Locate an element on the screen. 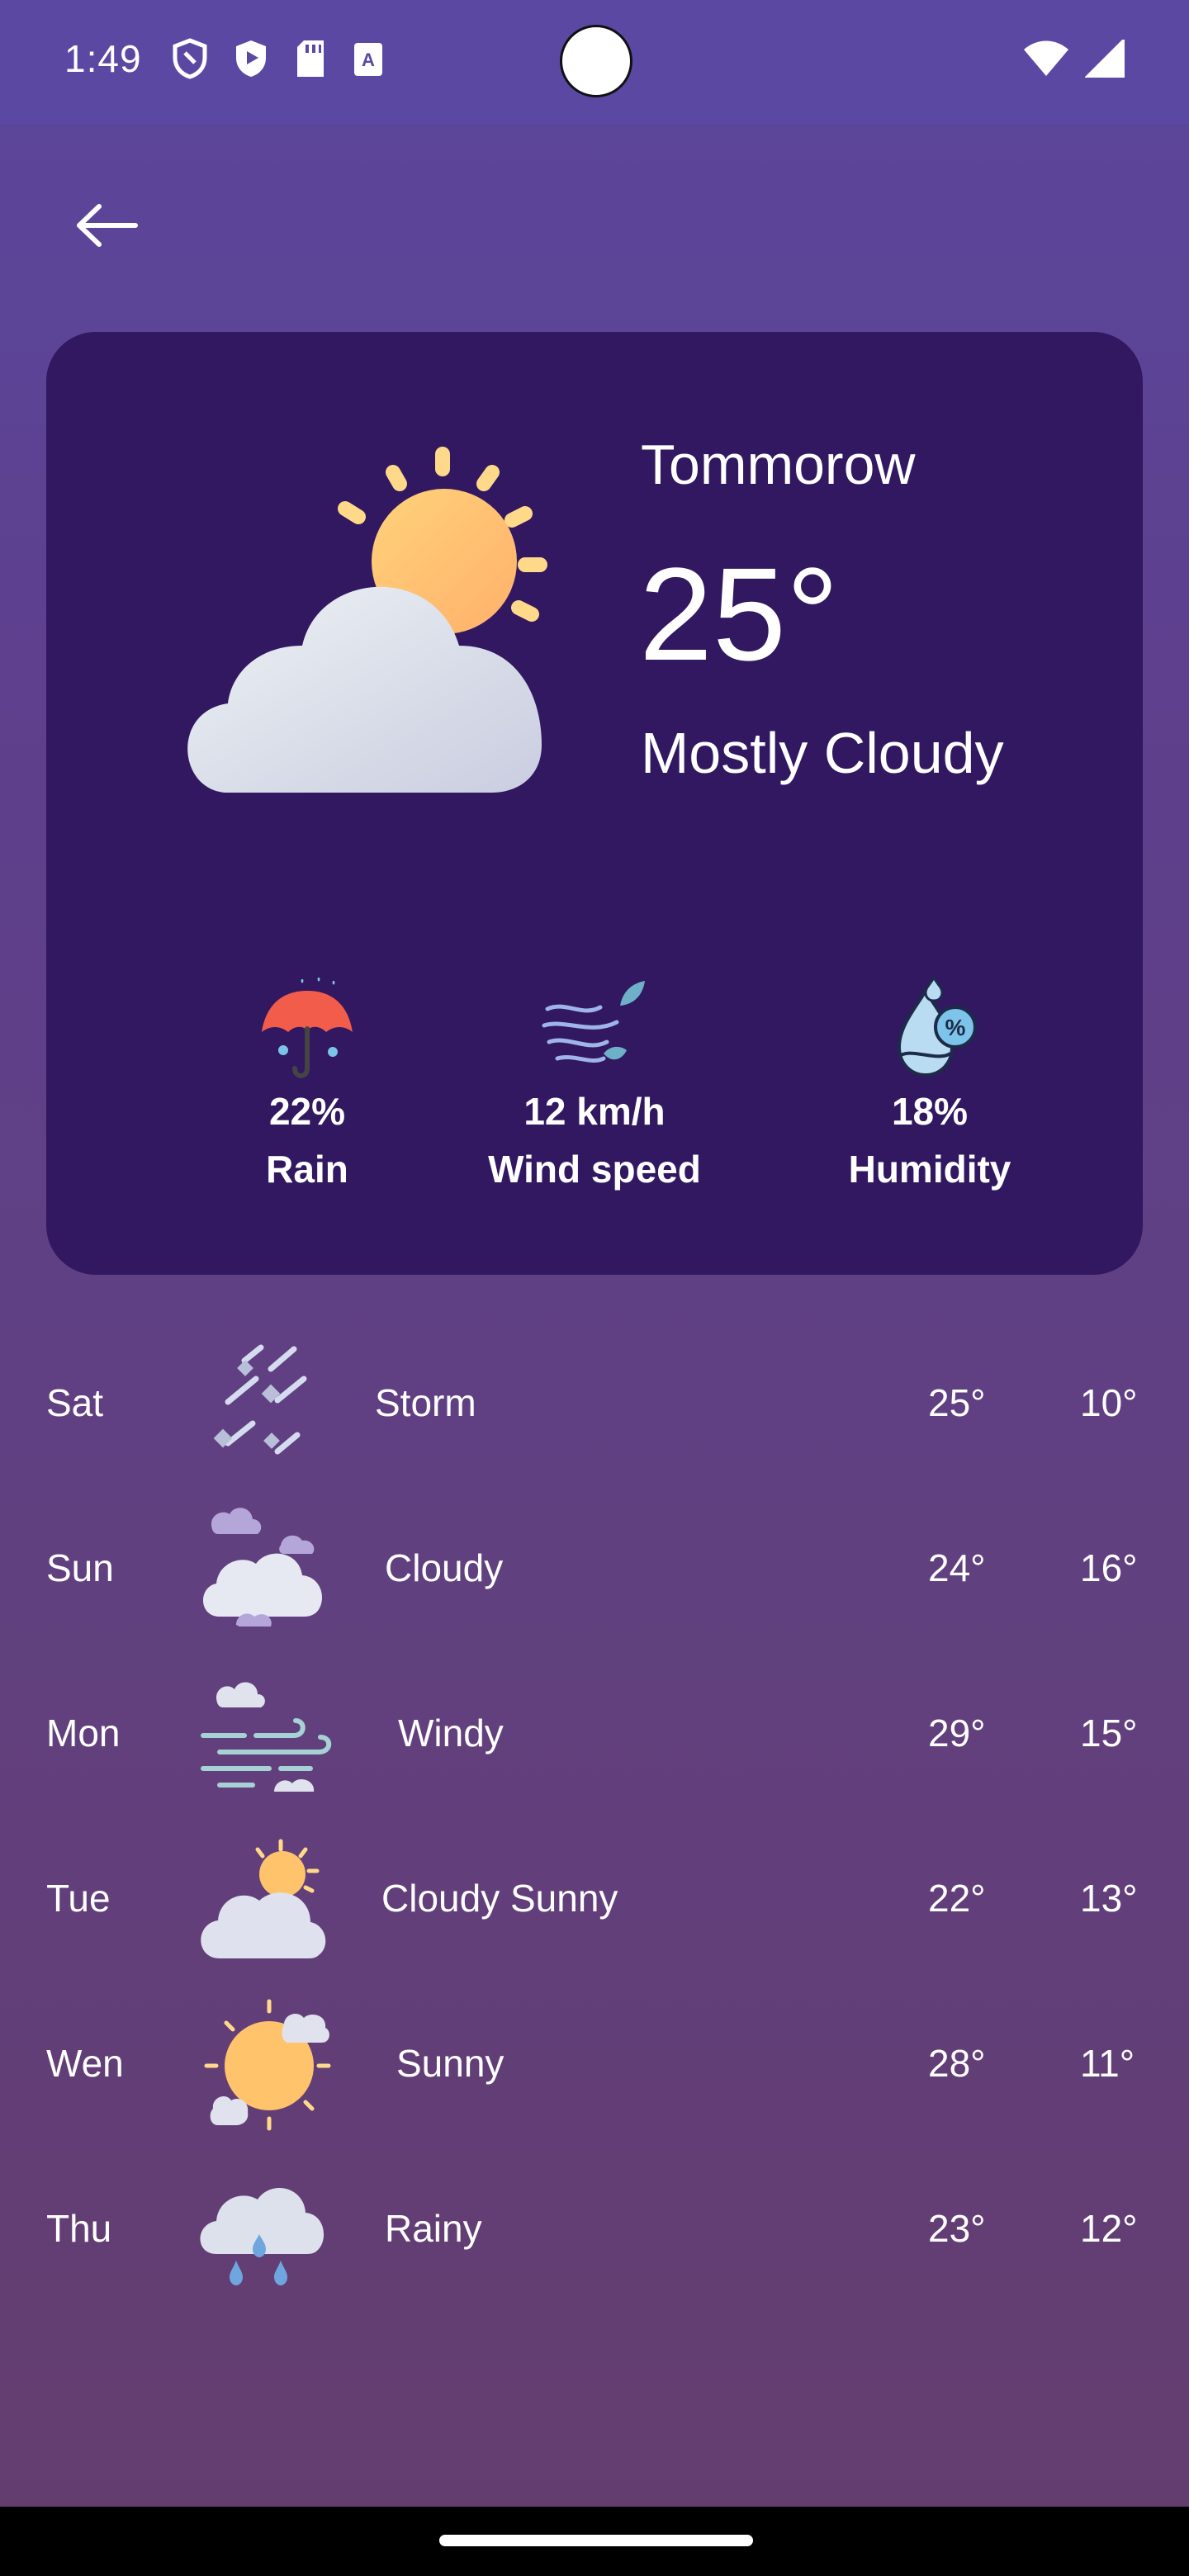  cloudy-icon is located at coordinates (262, 1567).